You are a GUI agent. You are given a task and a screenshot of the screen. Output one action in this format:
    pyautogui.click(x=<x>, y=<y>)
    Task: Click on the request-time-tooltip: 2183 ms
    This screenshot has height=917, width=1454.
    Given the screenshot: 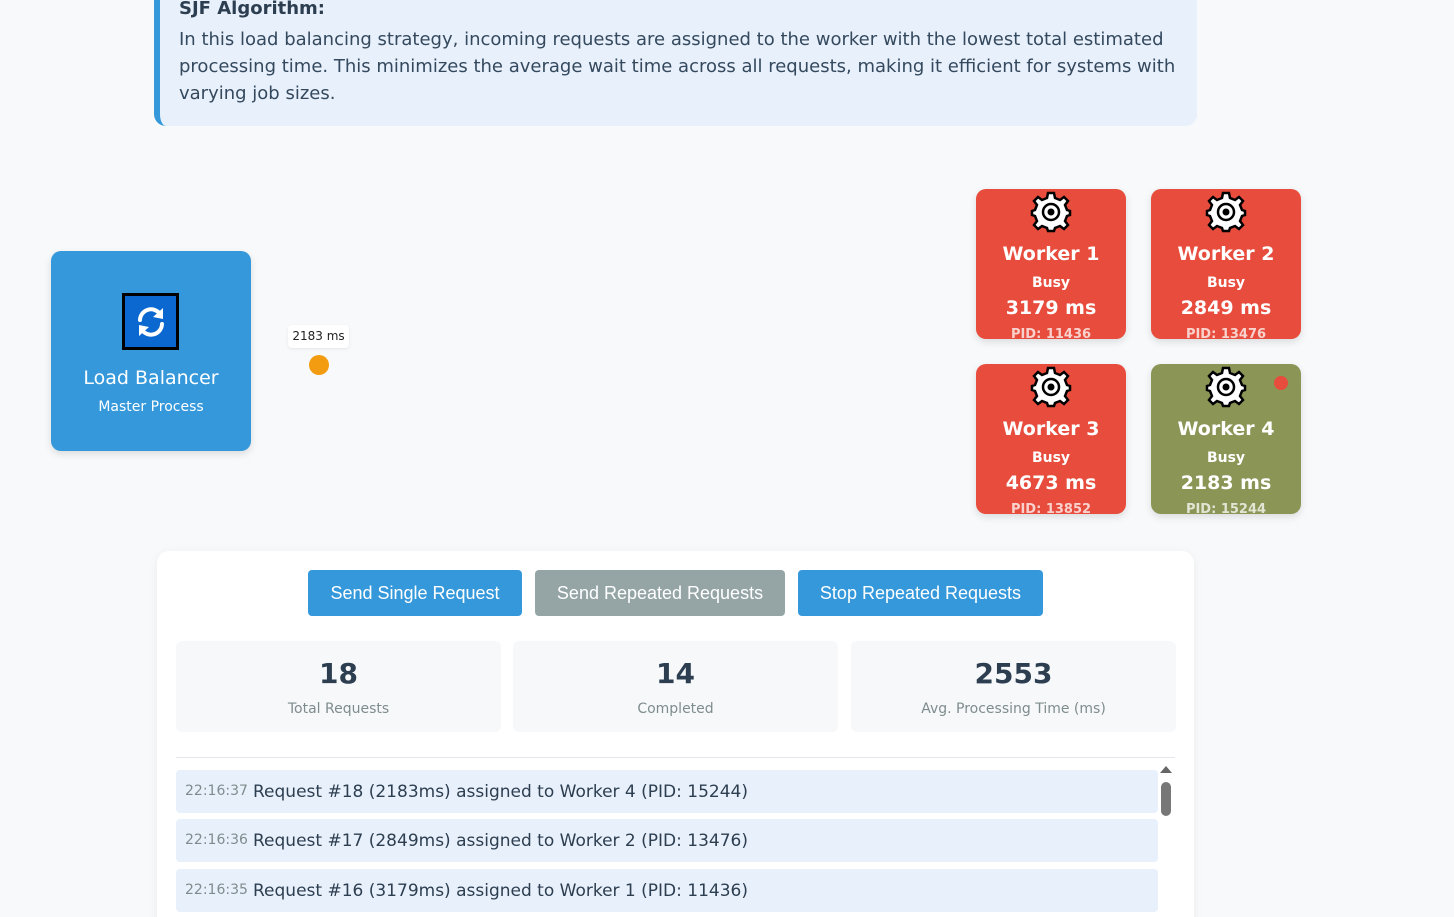 What is the action you would take?
    pyautogui.click(x=318, y=336)
    